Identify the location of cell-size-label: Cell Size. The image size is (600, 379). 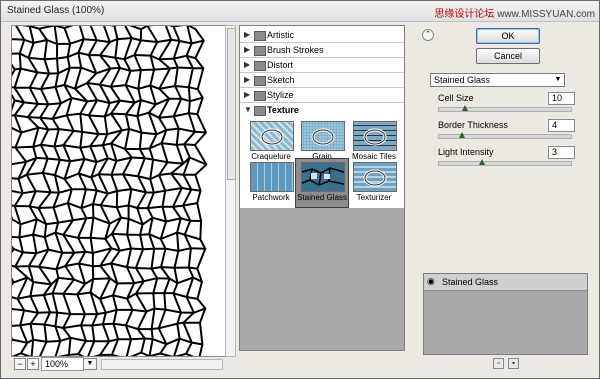
(456, 98).